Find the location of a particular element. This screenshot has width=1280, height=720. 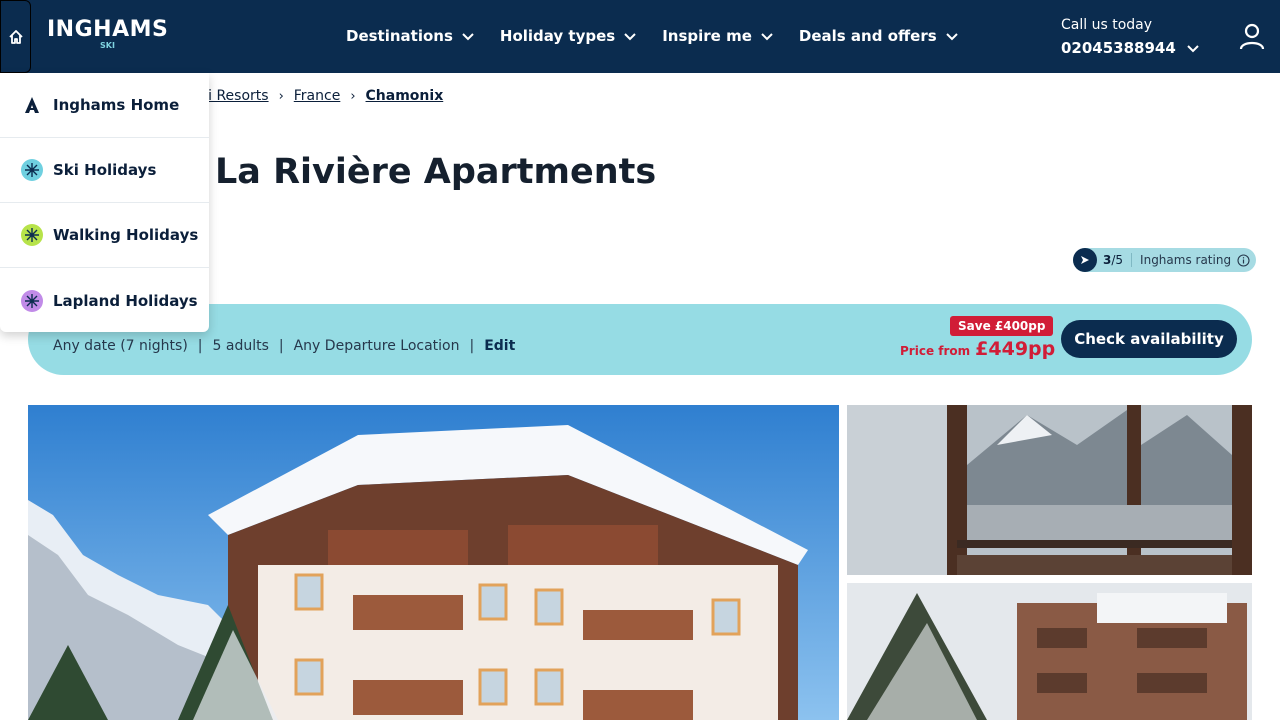

call-label: Call us today is located at coordinates (1107, 25).